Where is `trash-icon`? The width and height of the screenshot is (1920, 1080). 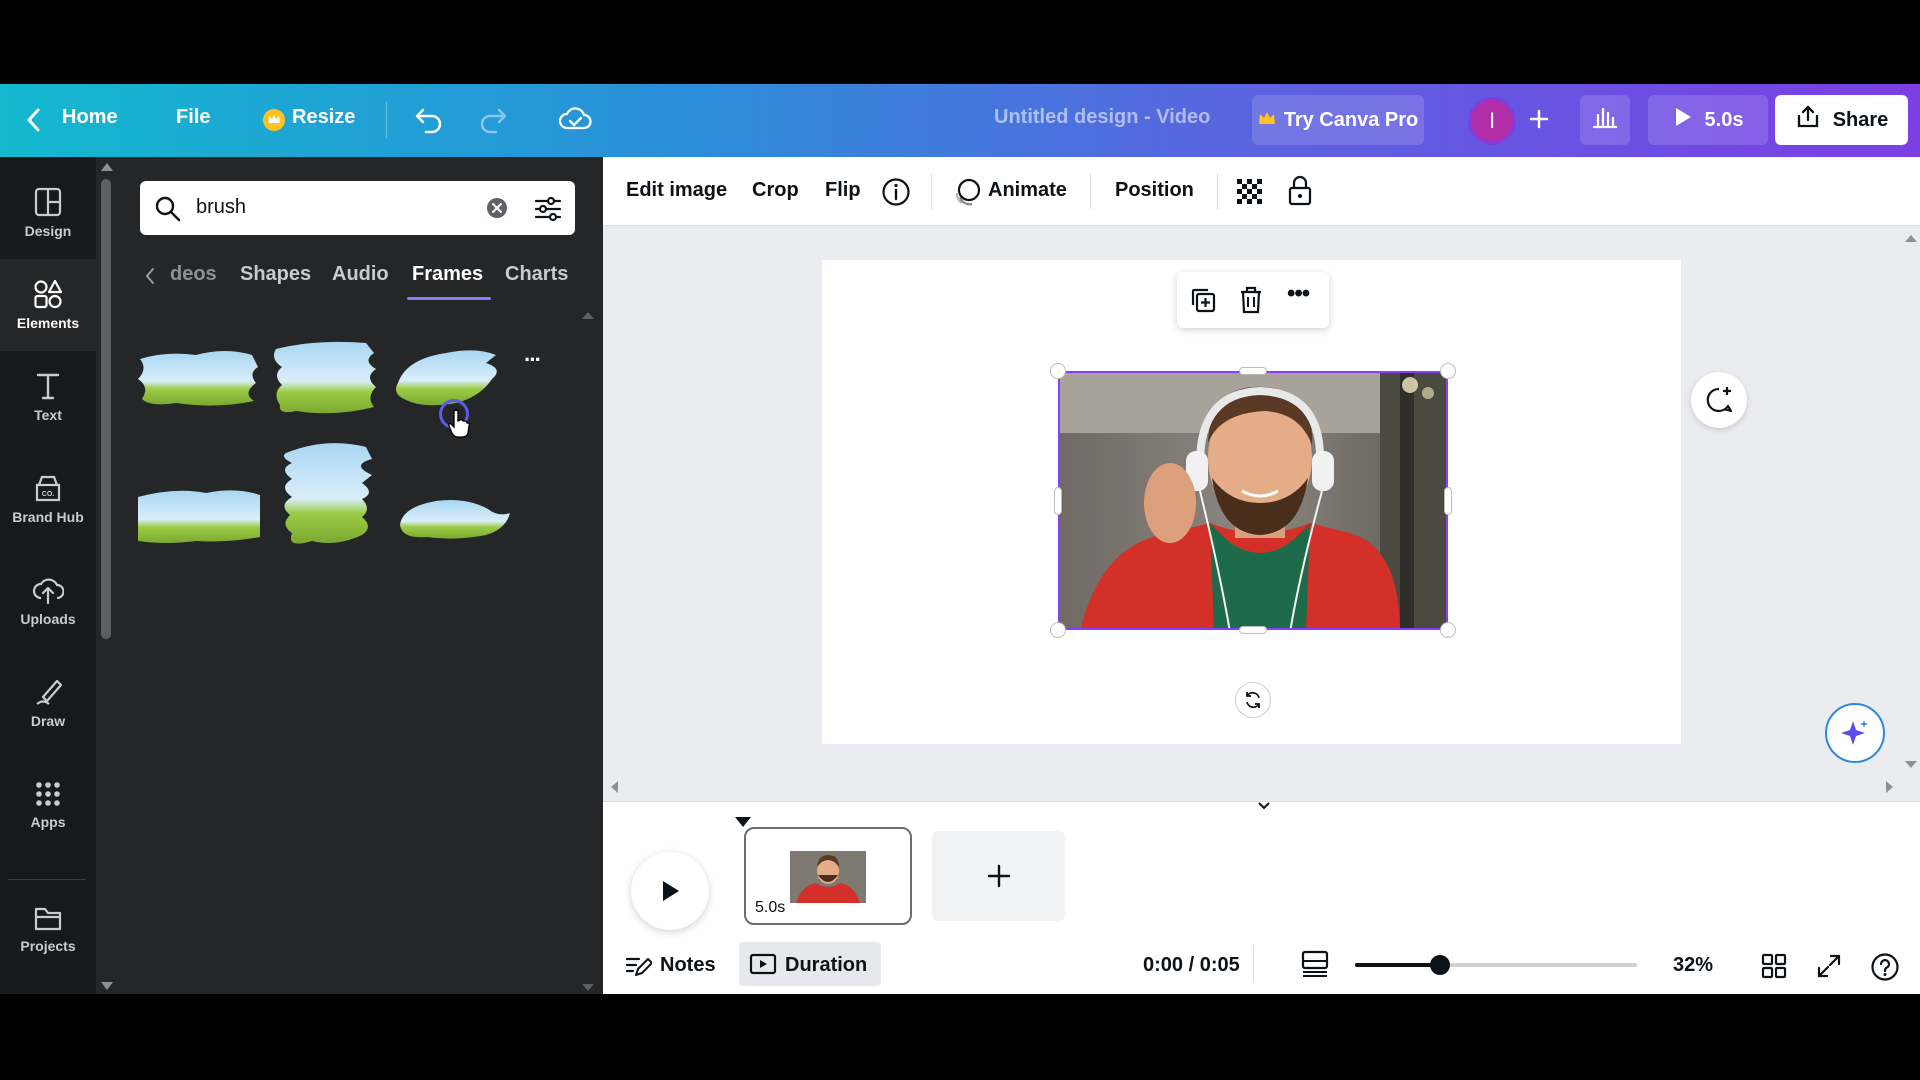 trash-icon is located at coordinates (1251, 302).